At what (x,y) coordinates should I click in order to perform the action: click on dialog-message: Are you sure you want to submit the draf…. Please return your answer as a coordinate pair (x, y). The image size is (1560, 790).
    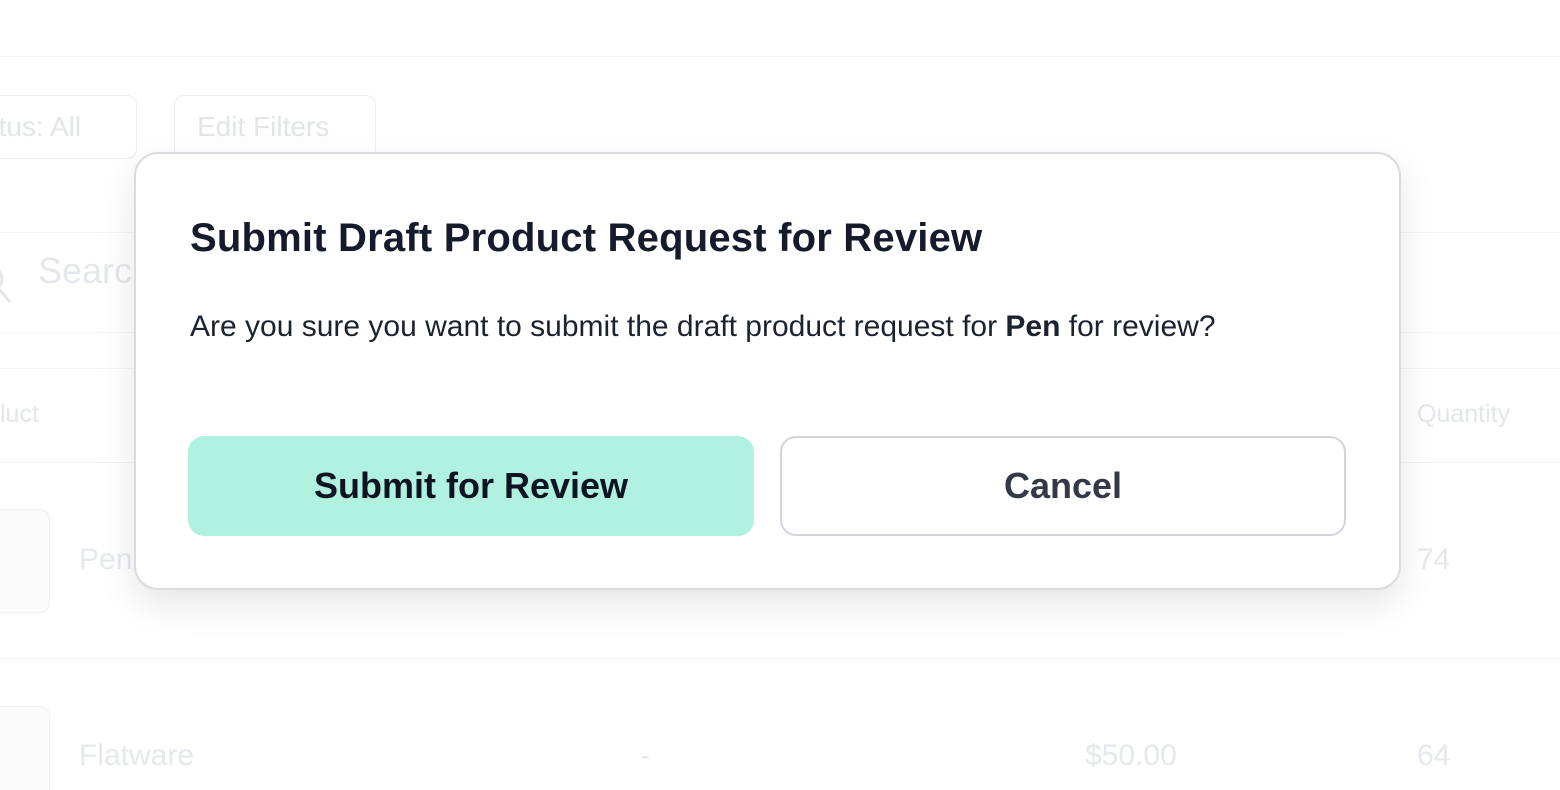
    Looking at the image, I should click on (703, 327).